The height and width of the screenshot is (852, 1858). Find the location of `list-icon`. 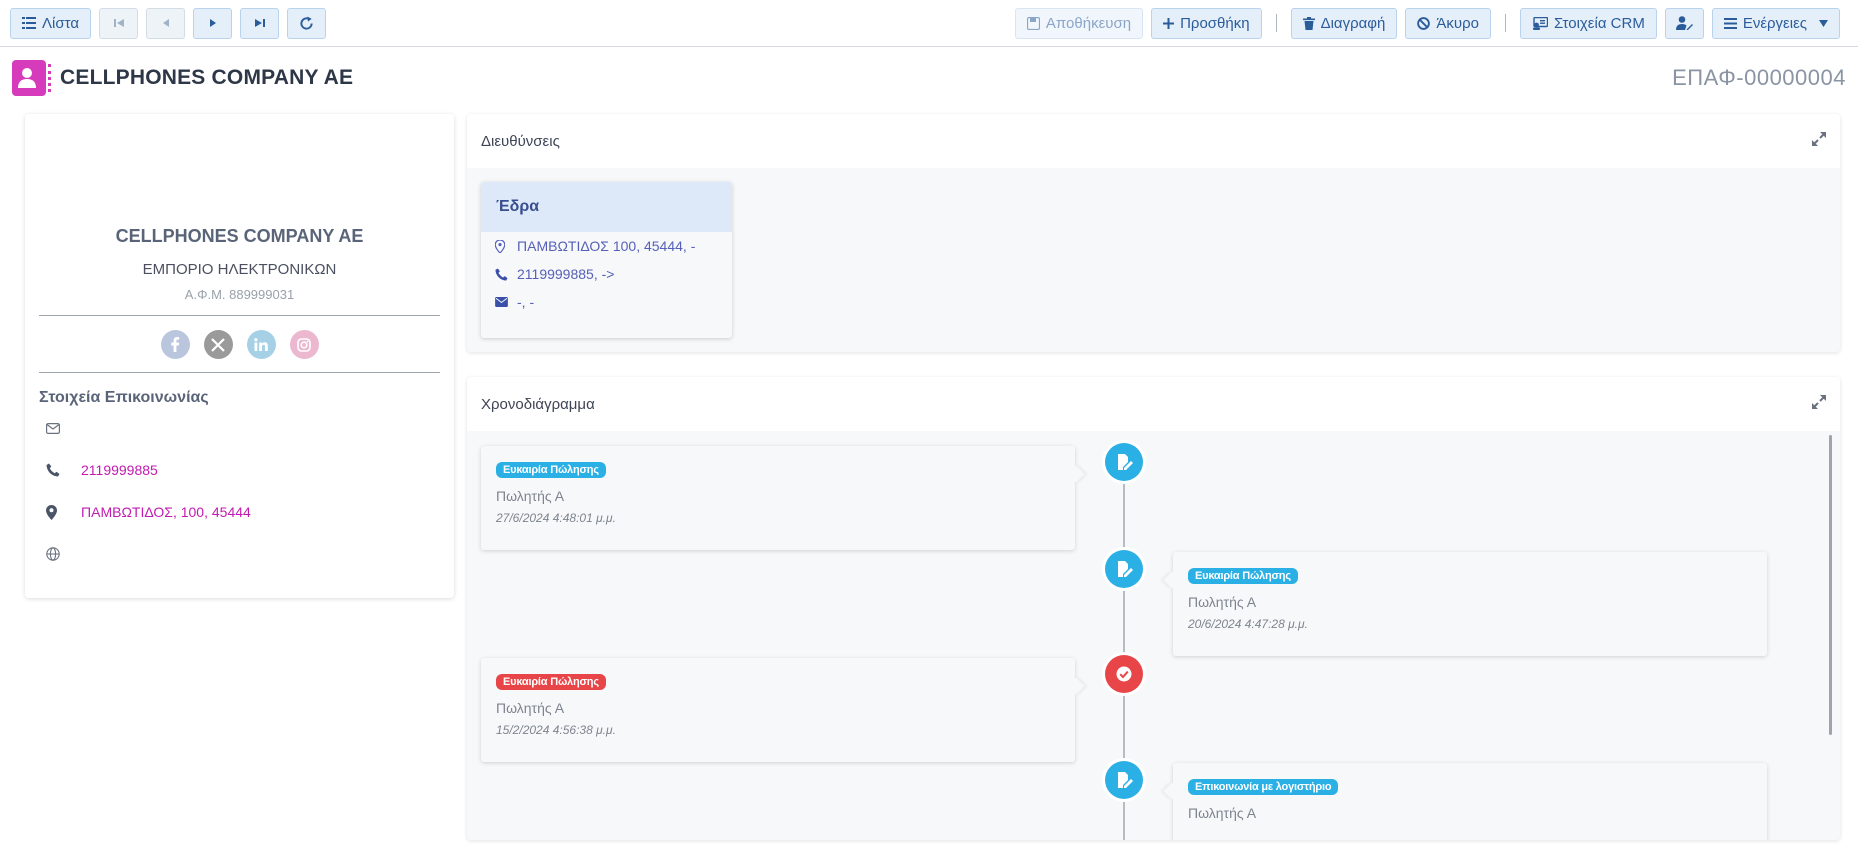

list-icon is located at coordinates (29, 23).